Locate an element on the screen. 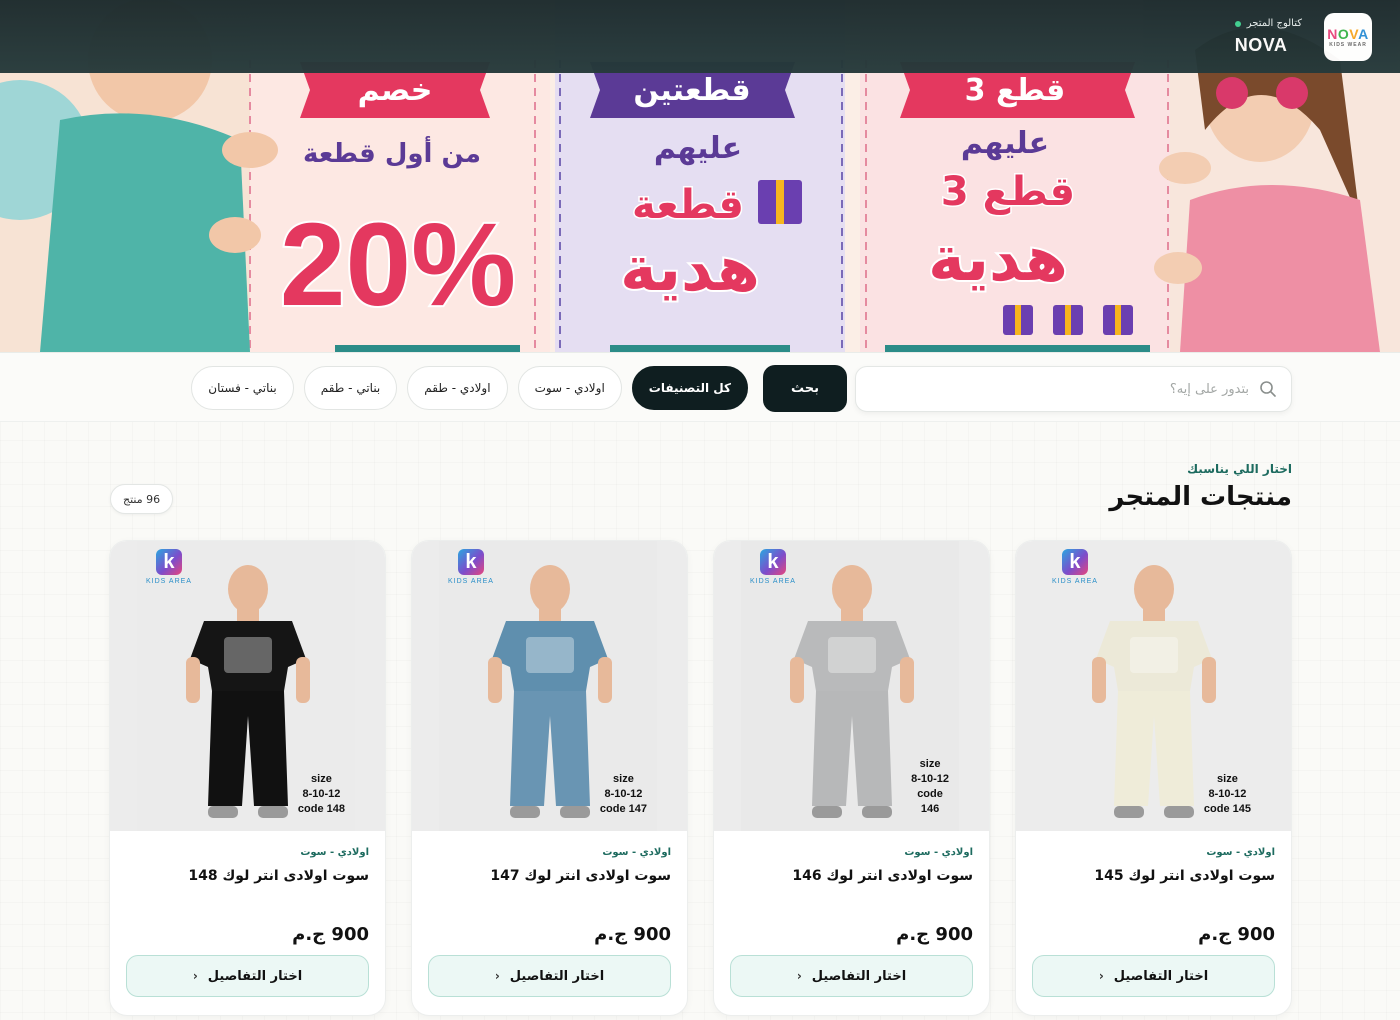 Image resolution: width=1400 pixels, height=1020 pixels. section-kicker: اختار اللي يناسبك is located at coordinates (1239, 469).